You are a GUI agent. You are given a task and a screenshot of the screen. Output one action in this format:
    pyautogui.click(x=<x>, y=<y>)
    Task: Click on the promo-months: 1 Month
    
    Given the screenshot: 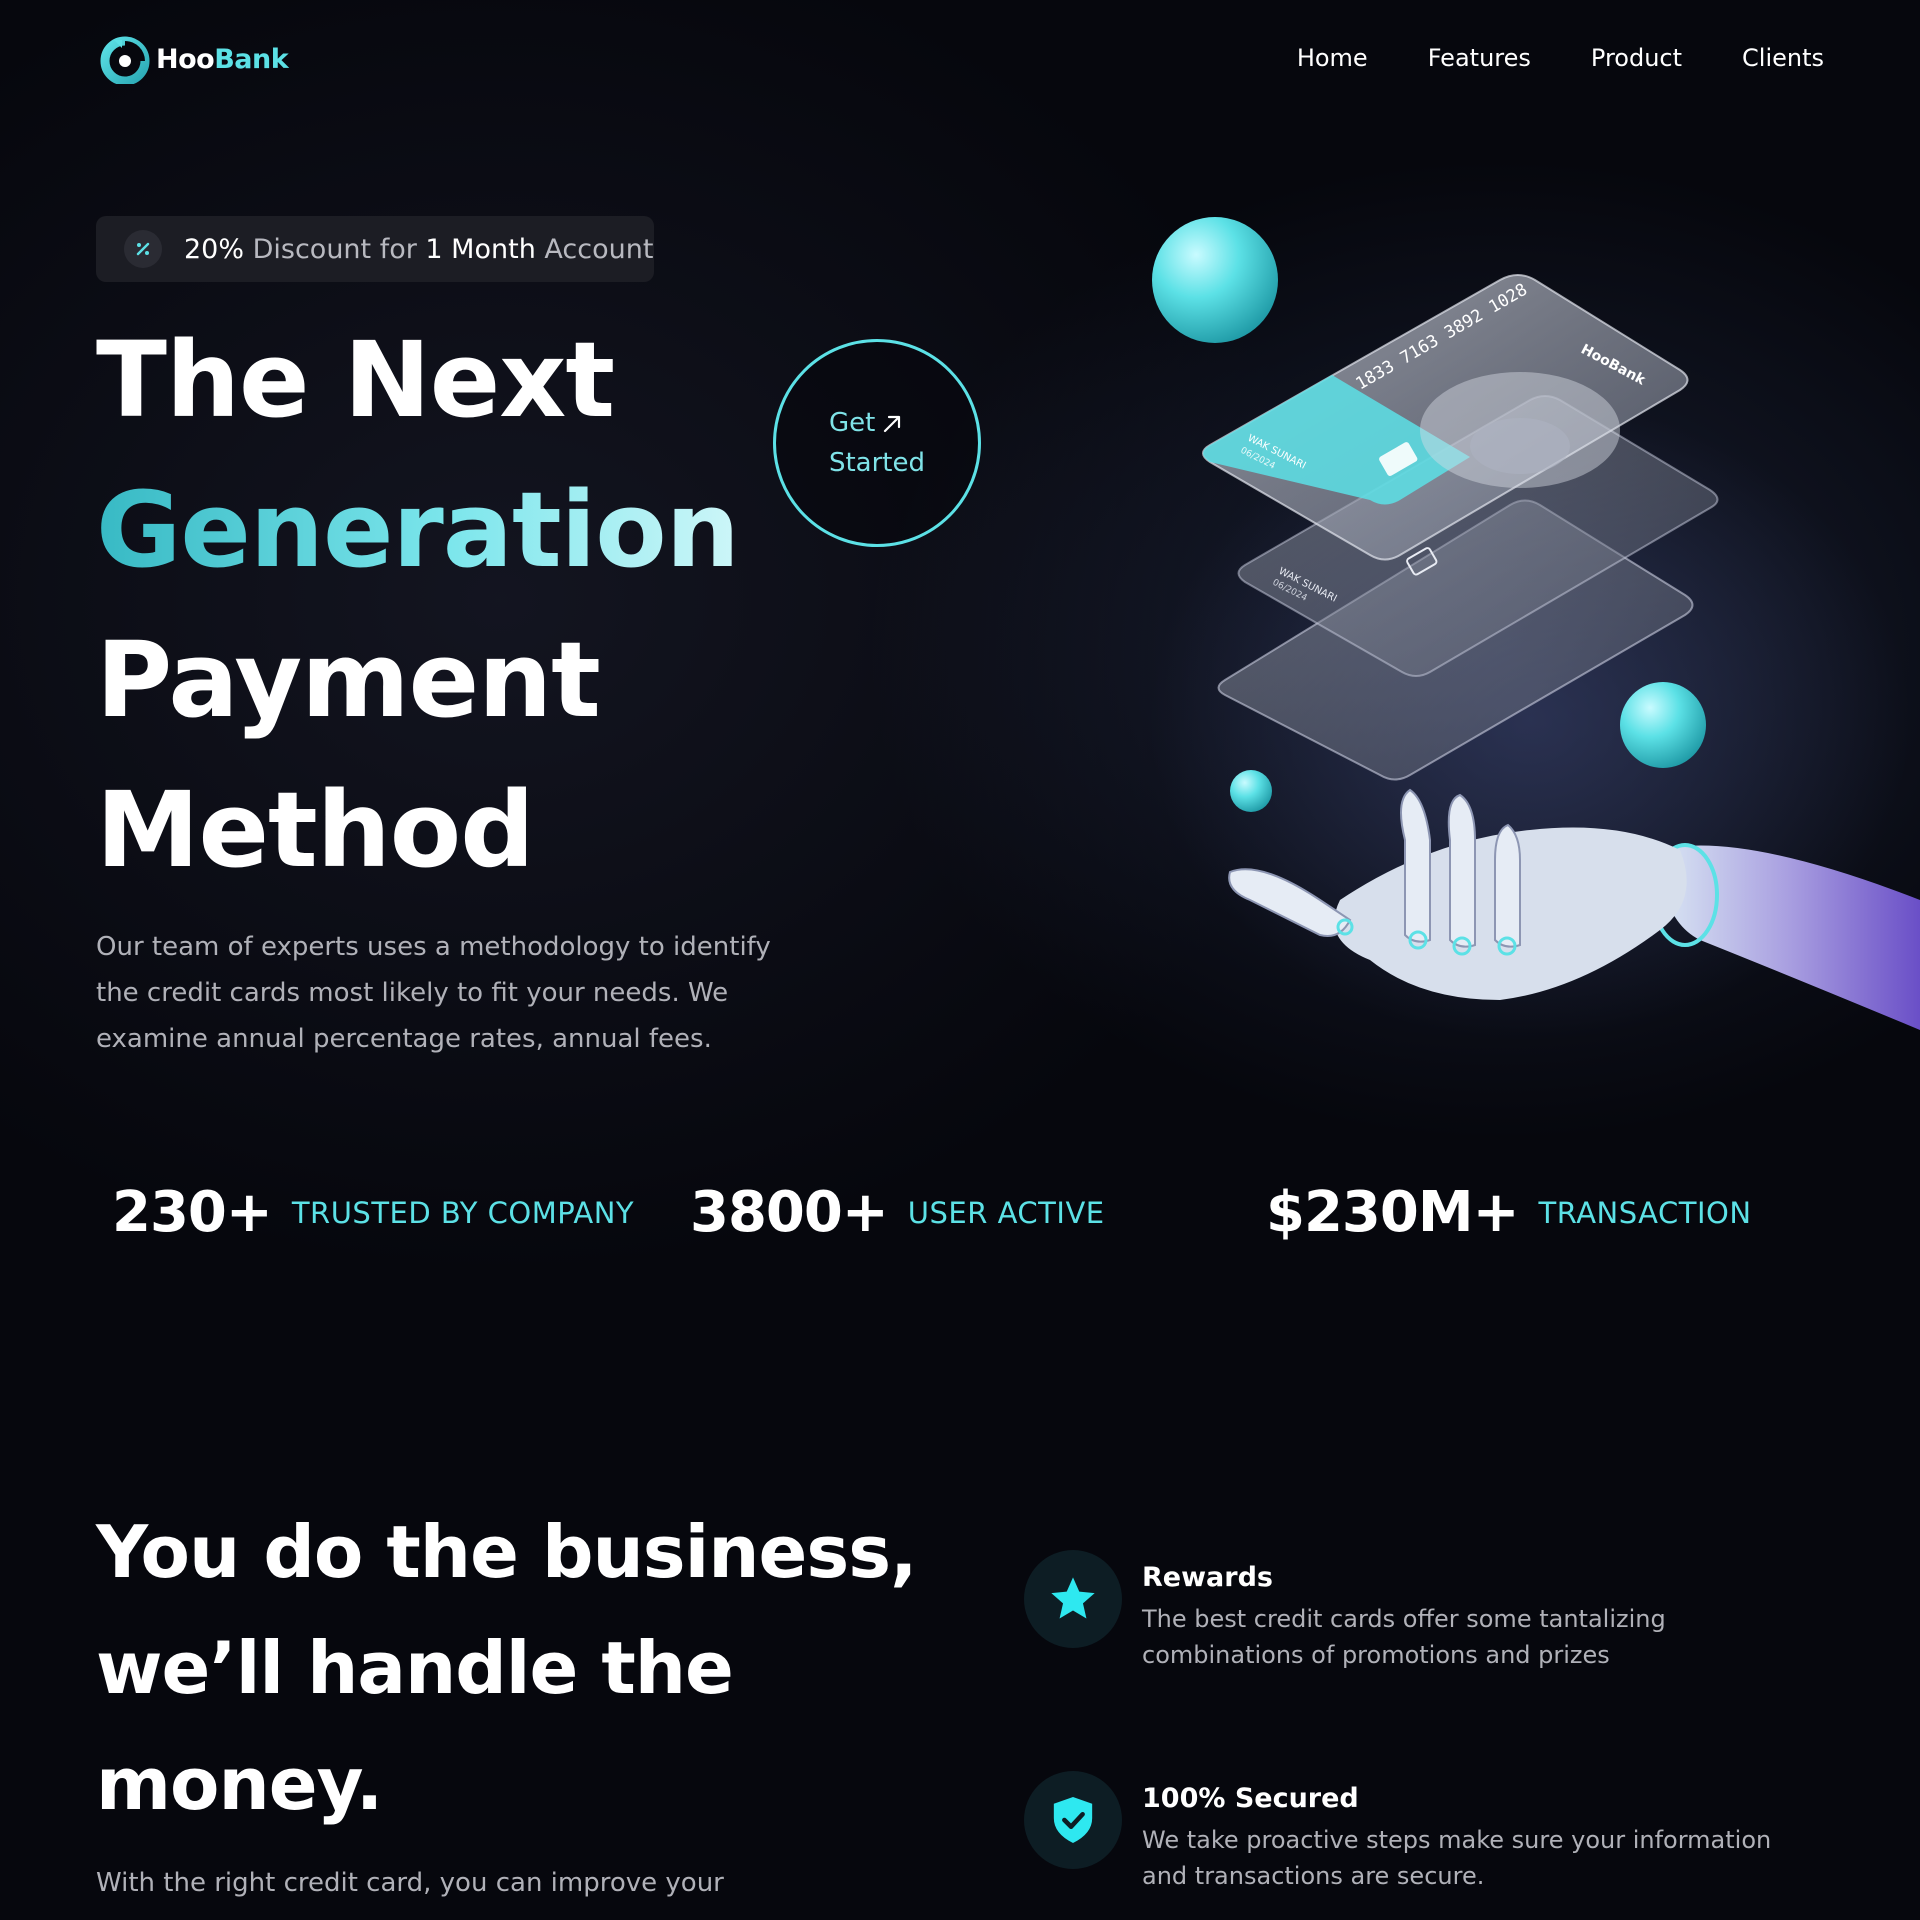 What is the action you would take?
    pyautogui.click(x=480, y=249)
    